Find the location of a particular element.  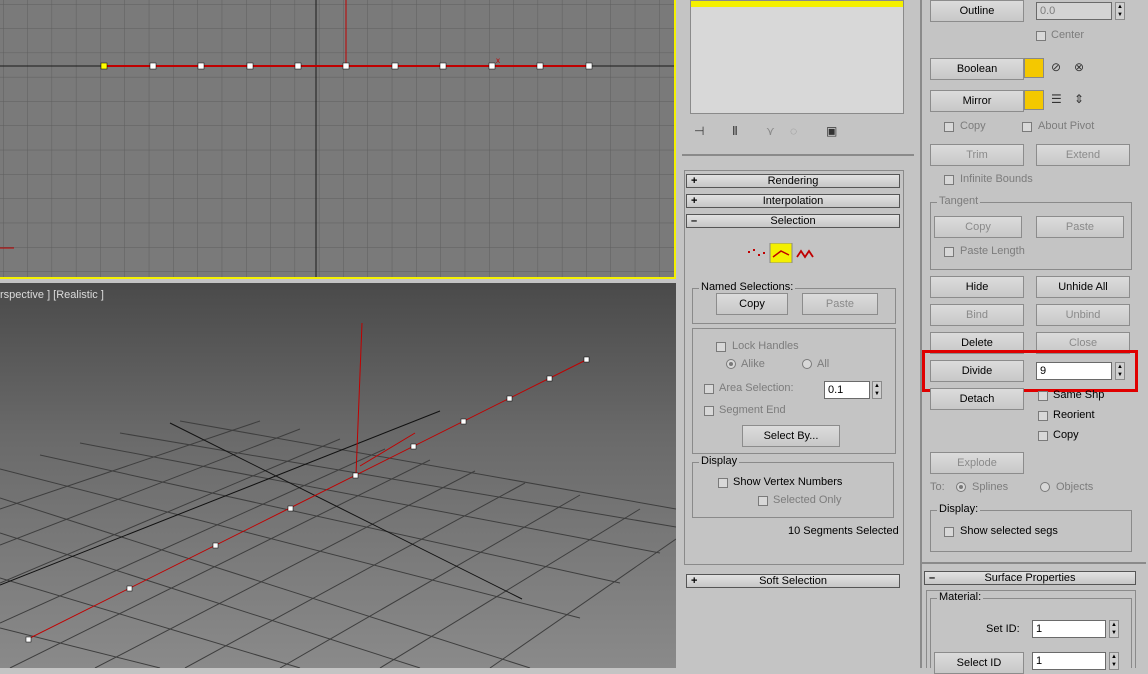

show-vertex-numbers-checkbox is located at coordinates (723, 483).